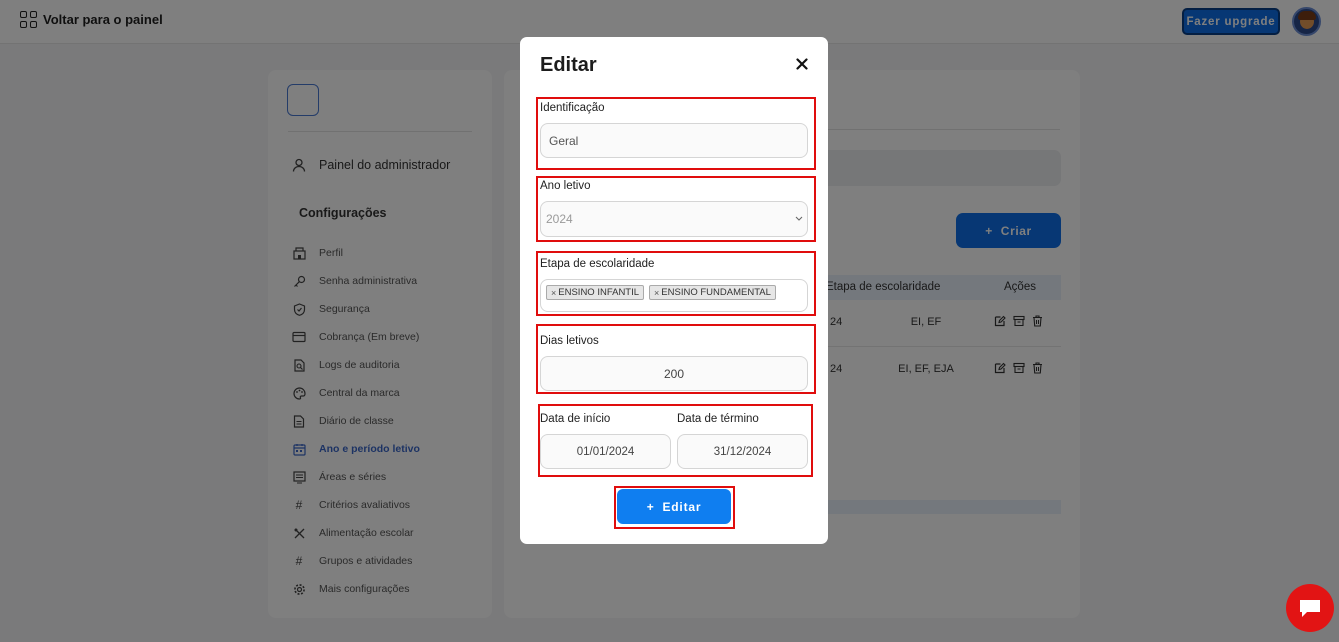  I want to click on data-inicio-label: Data de início, so click(575, 419).